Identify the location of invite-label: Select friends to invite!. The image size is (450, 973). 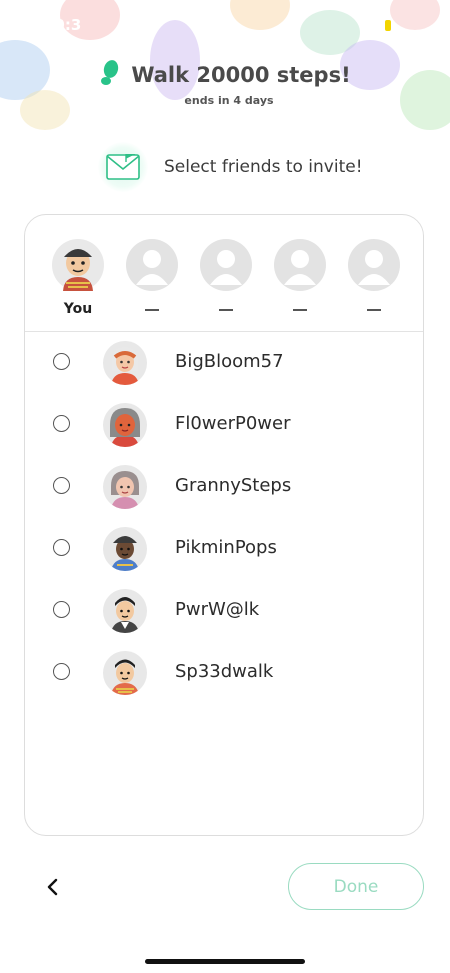
(263, 167).